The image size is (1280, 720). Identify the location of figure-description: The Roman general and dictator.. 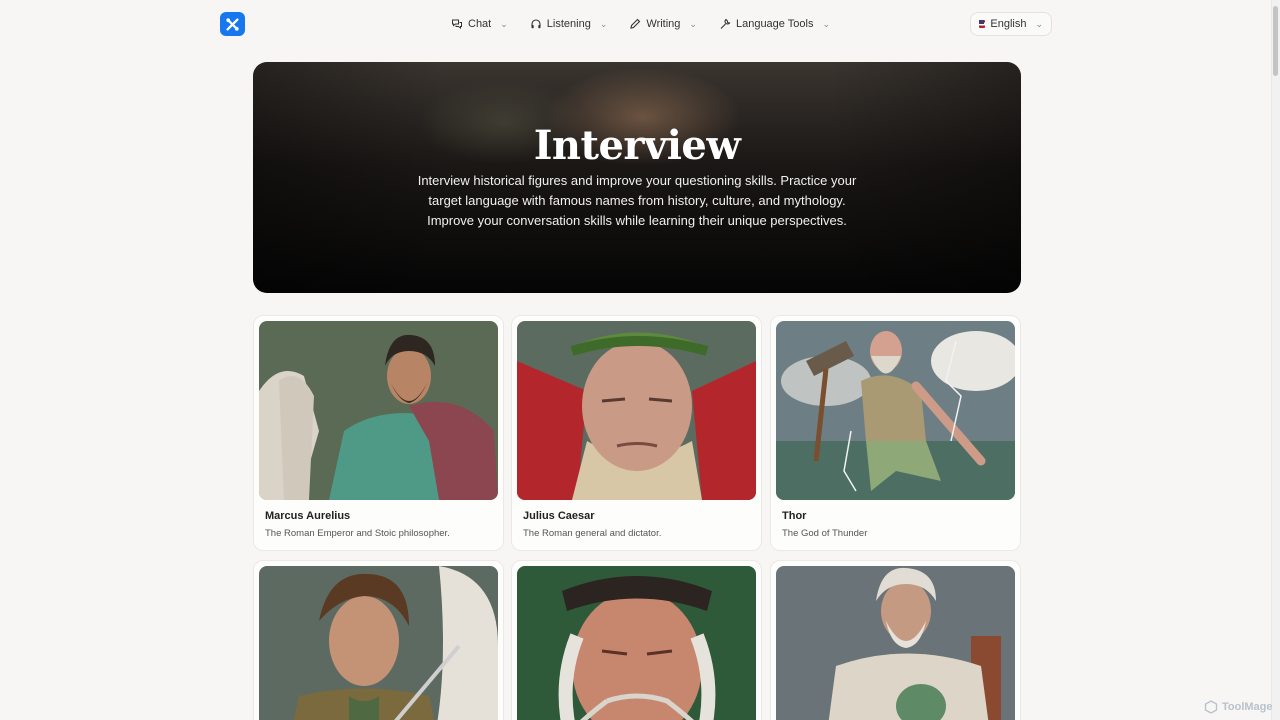
(592, 533).